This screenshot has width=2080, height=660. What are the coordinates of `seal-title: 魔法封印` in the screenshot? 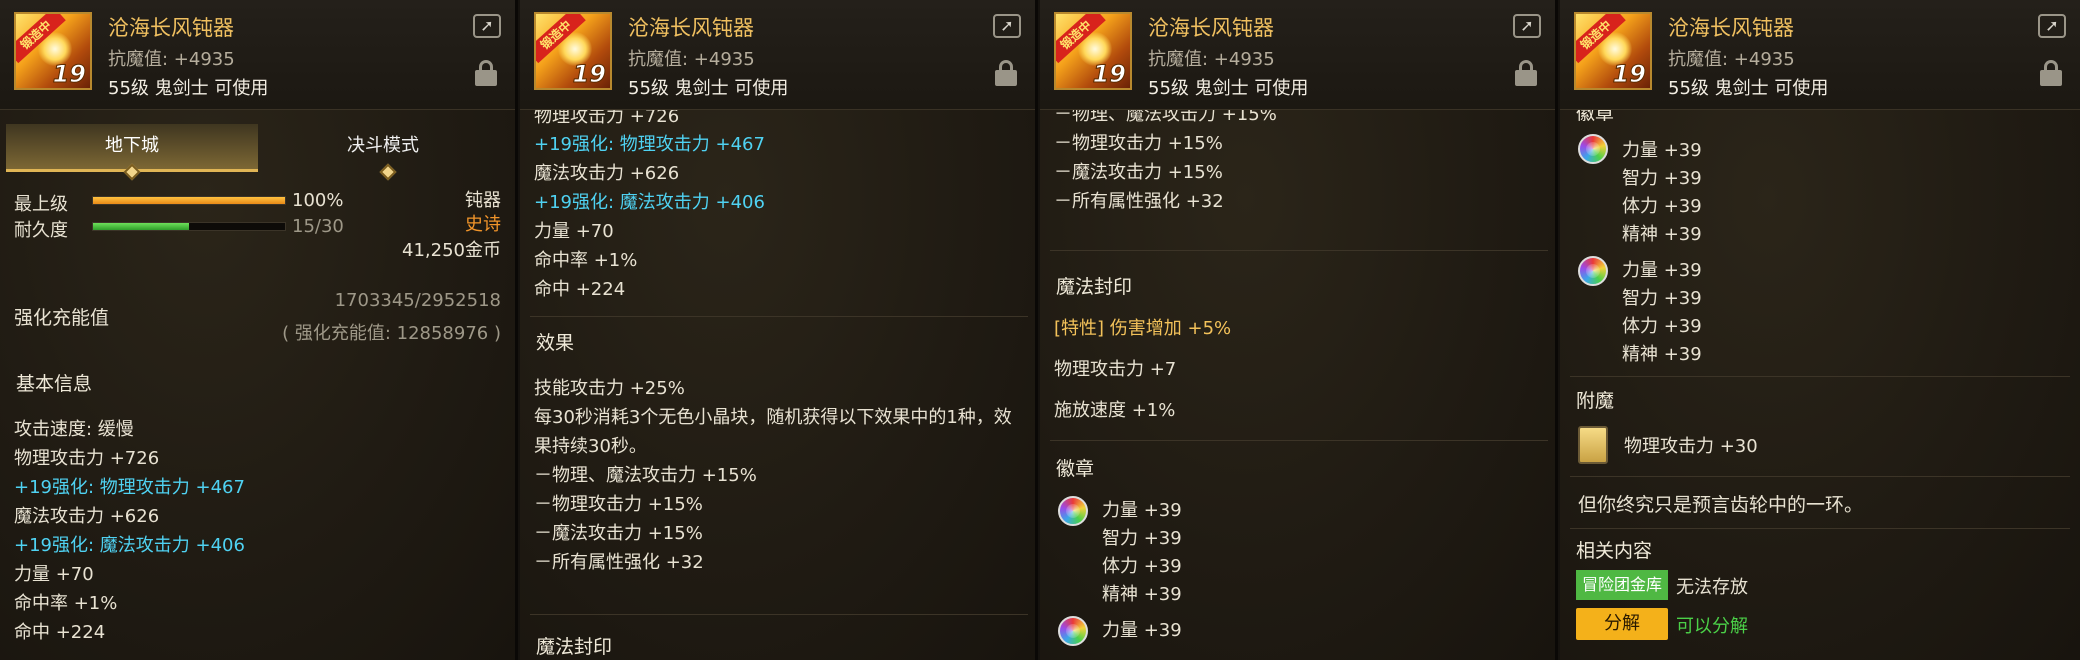 It's located at (1094, 287).